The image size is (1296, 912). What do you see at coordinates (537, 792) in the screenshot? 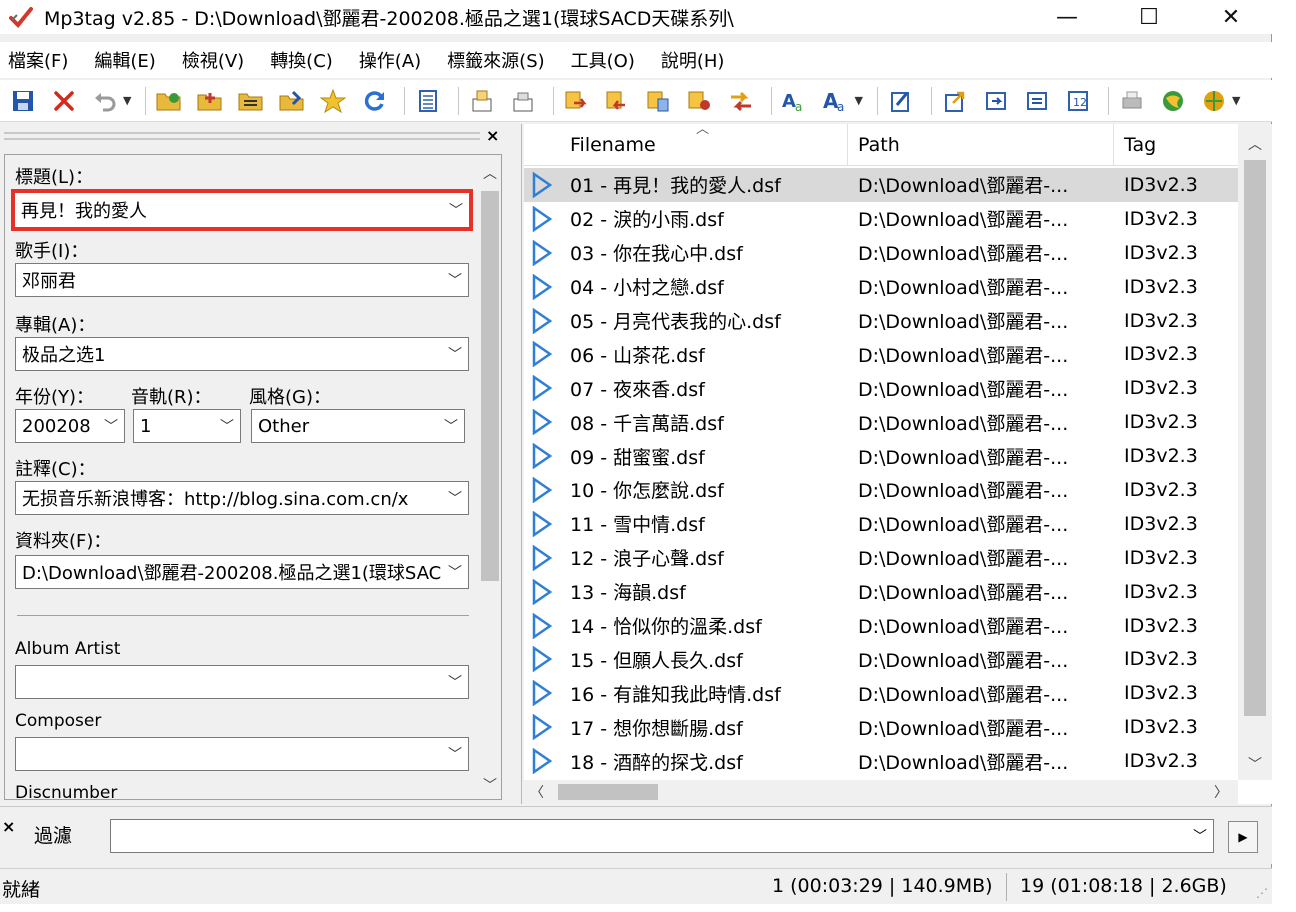
I see `scroll-left-icon: 〈` at bounding box center [537, 792].